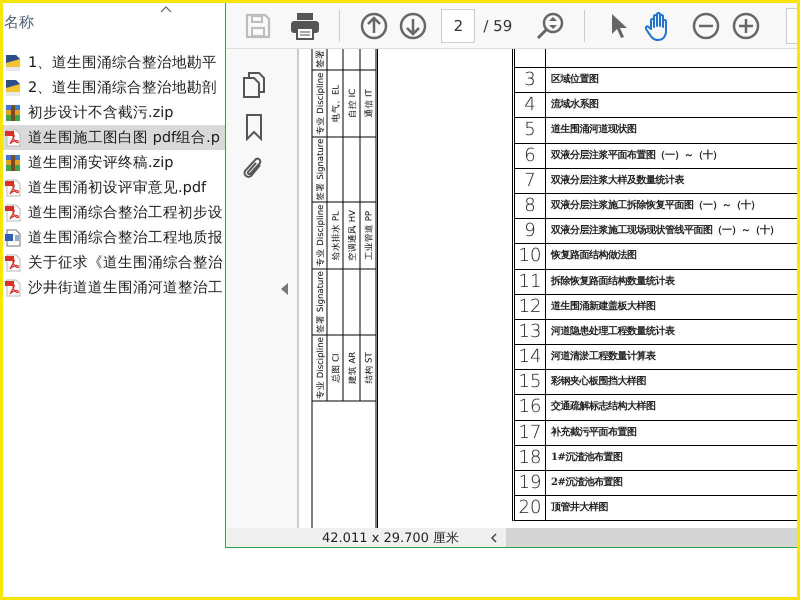 This screenshot has height=600, width=800. I want to click on drawing-title: 彩钢夹心板围挡大样图, so click(598, 382).